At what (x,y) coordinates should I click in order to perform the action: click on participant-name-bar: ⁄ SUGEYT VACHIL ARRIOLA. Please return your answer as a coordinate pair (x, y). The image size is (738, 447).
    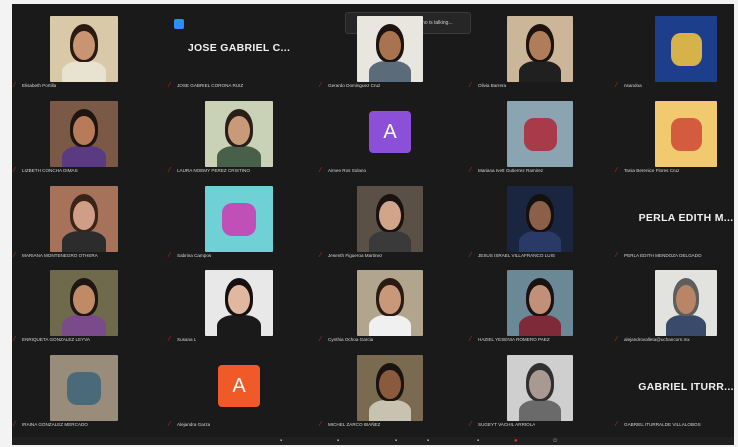
    Looking at the image, I should click on (502, 424).